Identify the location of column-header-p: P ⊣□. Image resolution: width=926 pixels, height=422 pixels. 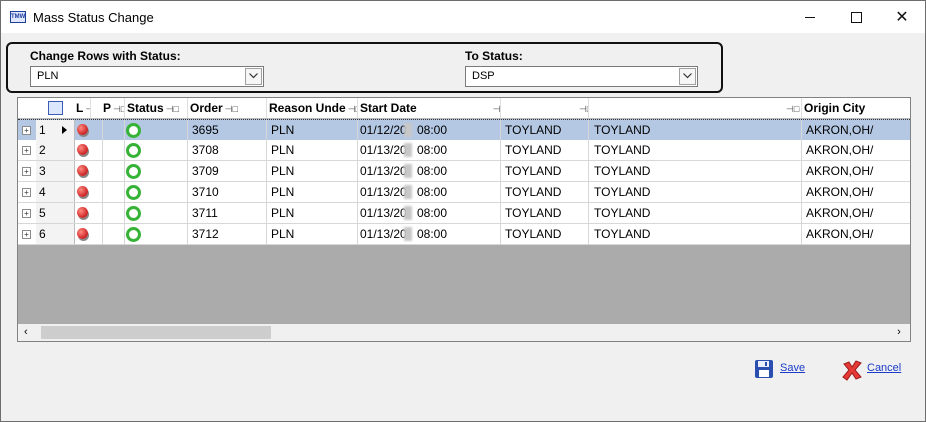
(114, 108).